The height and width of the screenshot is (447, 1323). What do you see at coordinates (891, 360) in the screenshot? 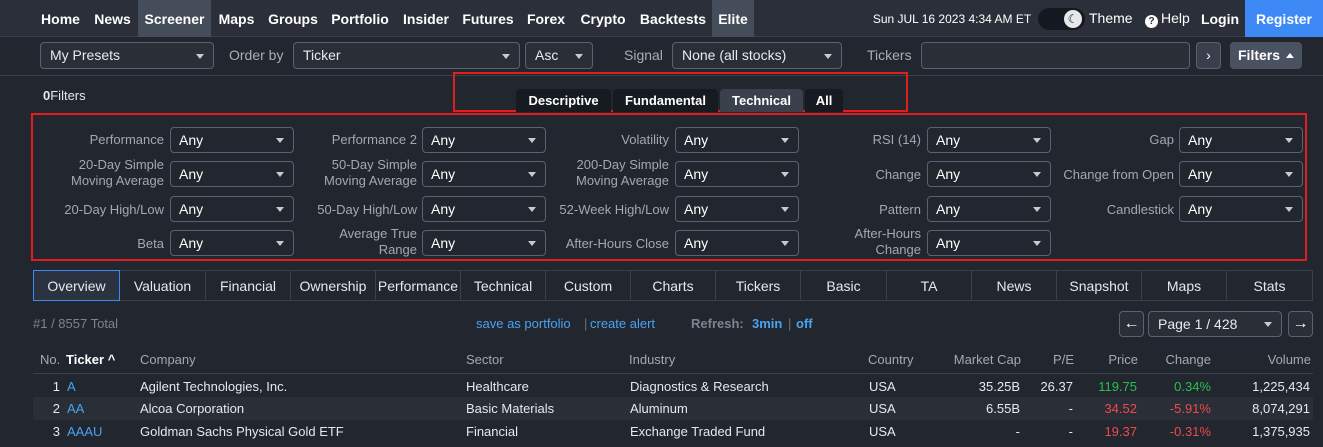
I see `col-header-country: Country` at bounding box center [891, 360].